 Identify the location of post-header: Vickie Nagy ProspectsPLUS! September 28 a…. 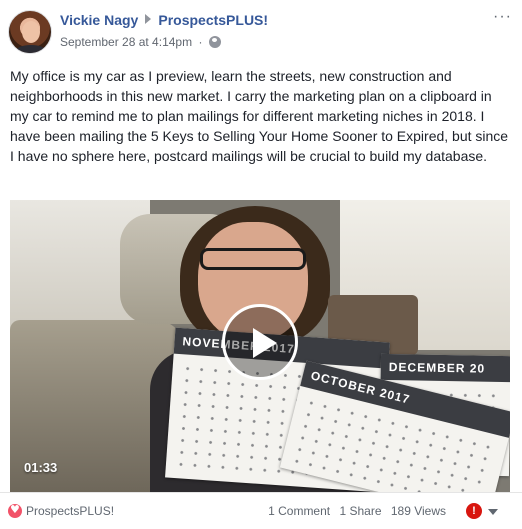
(261, 32).